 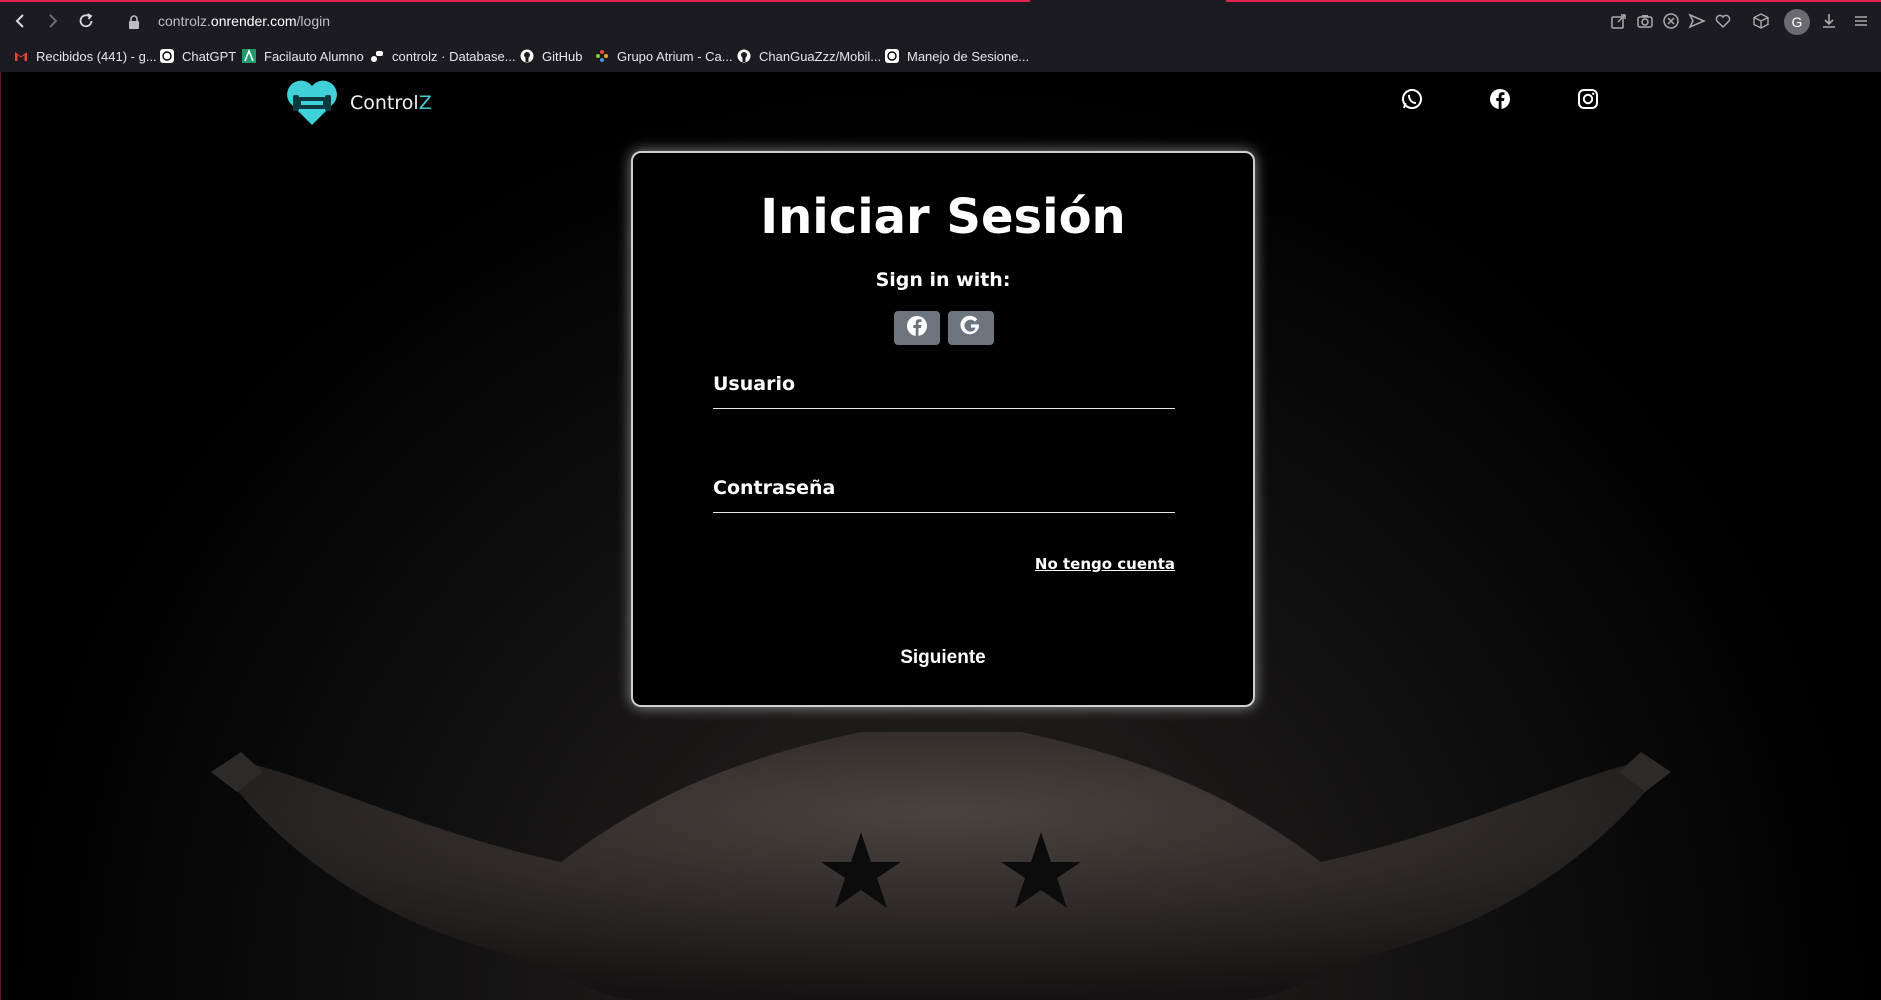 What do you see at coordinates (184, 21) in the screenshot?
I see `url-prefix: controlz.` at bounding box center [184, 21].